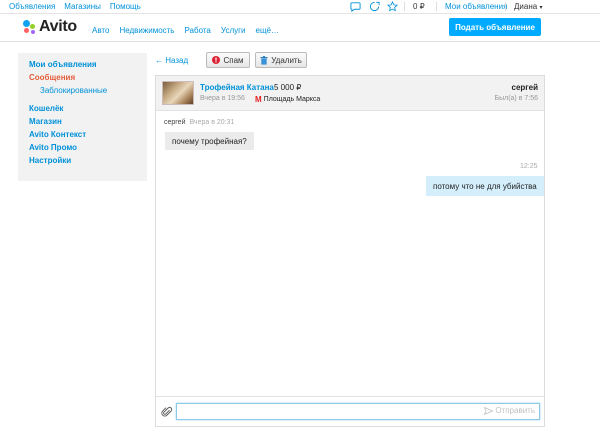 The image size is (600, 448). What do you see at coordinates (88, 136) in the screenshot?
I see `sidebar-item-context: Avito Контекст` at bounding box center [88, 136].